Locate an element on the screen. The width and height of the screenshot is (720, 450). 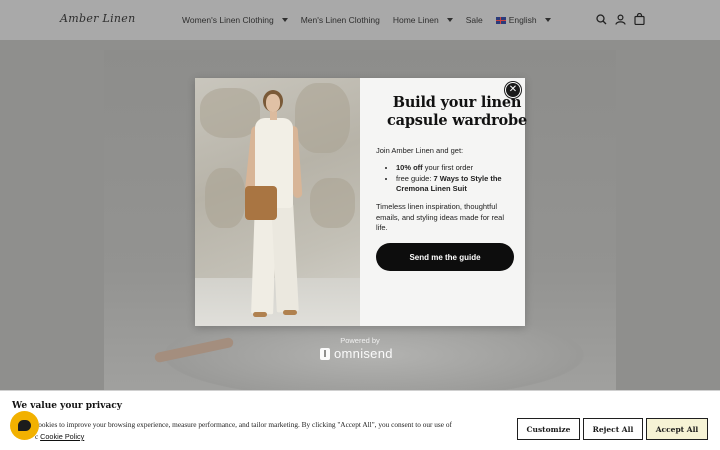
language-label: English is located at coordinates (522, 20).